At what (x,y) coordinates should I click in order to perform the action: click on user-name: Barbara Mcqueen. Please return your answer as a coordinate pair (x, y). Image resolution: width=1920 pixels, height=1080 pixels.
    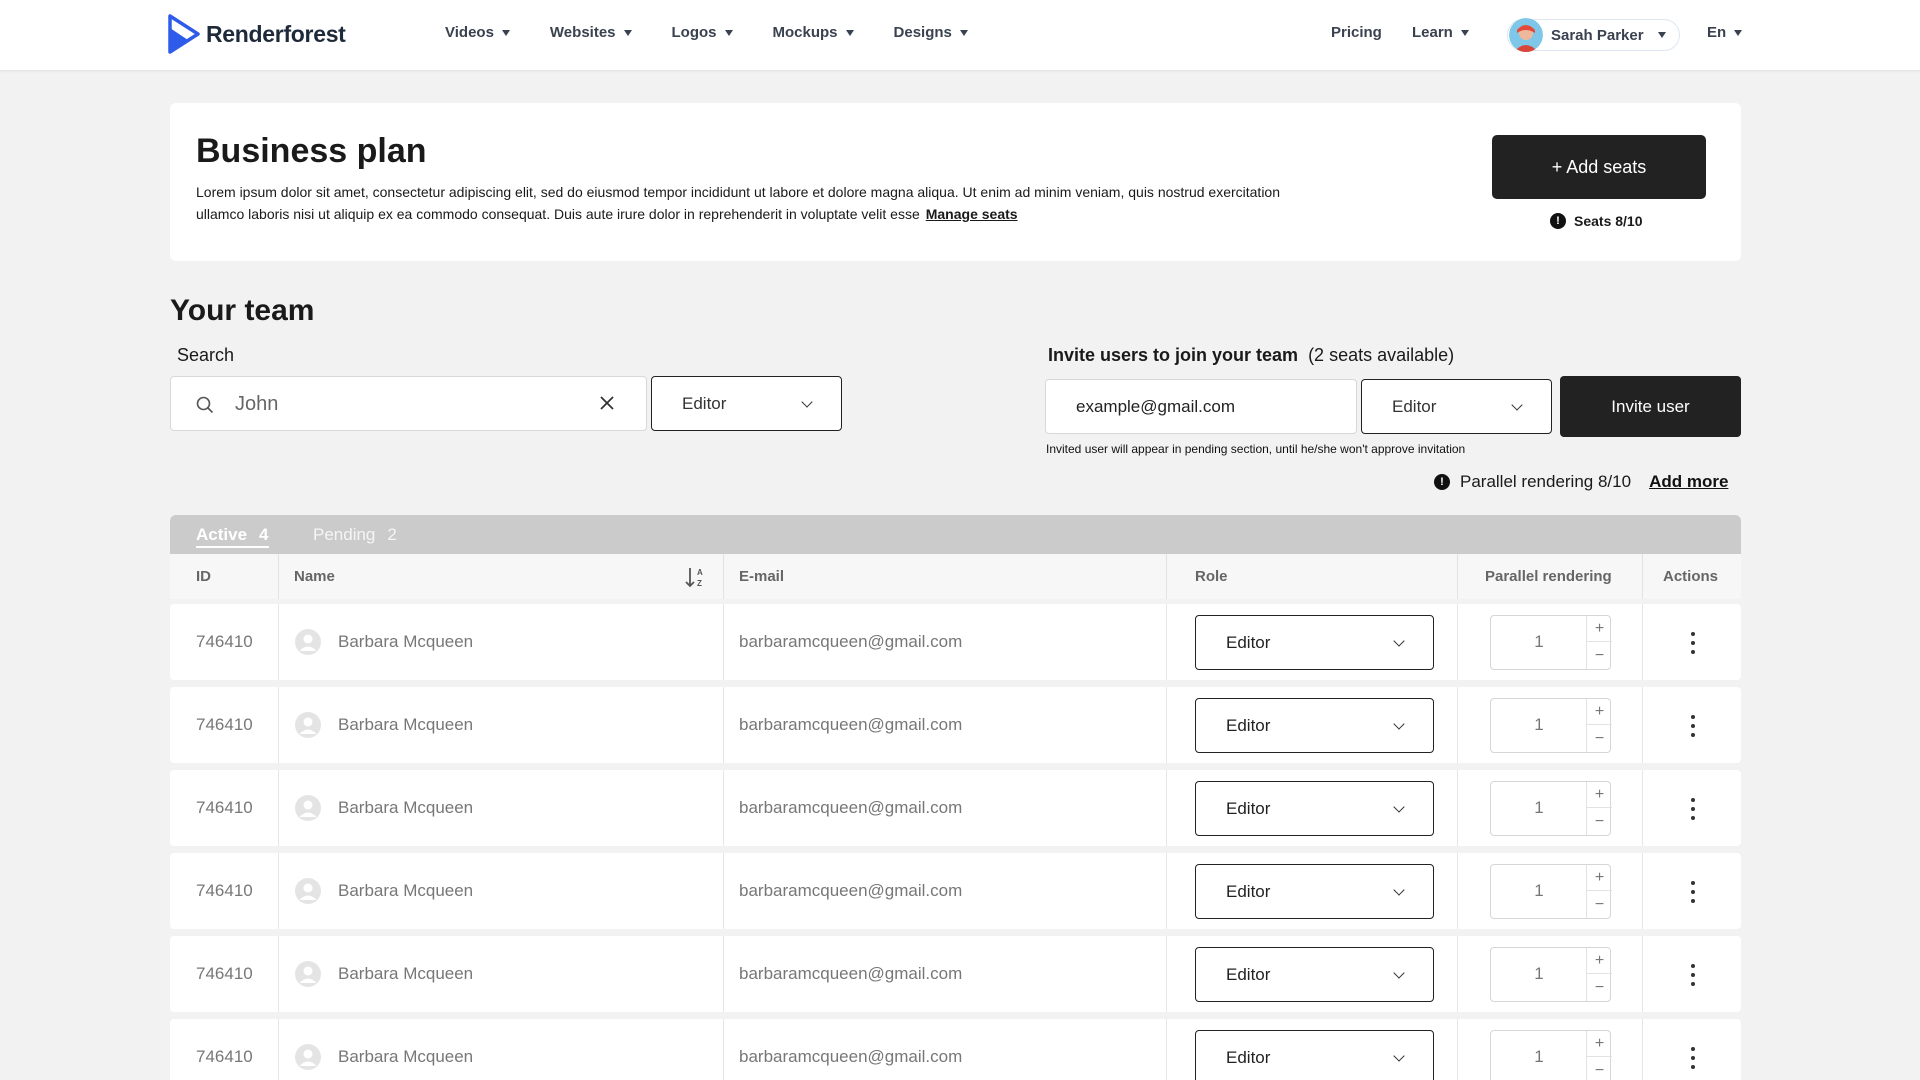
    Looking at the image, I should click on (406, 807).